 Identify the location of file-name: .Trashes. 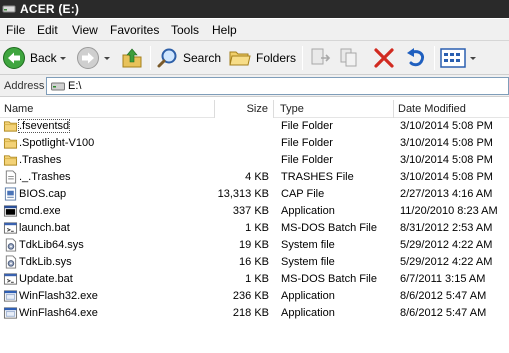
(40, 160).